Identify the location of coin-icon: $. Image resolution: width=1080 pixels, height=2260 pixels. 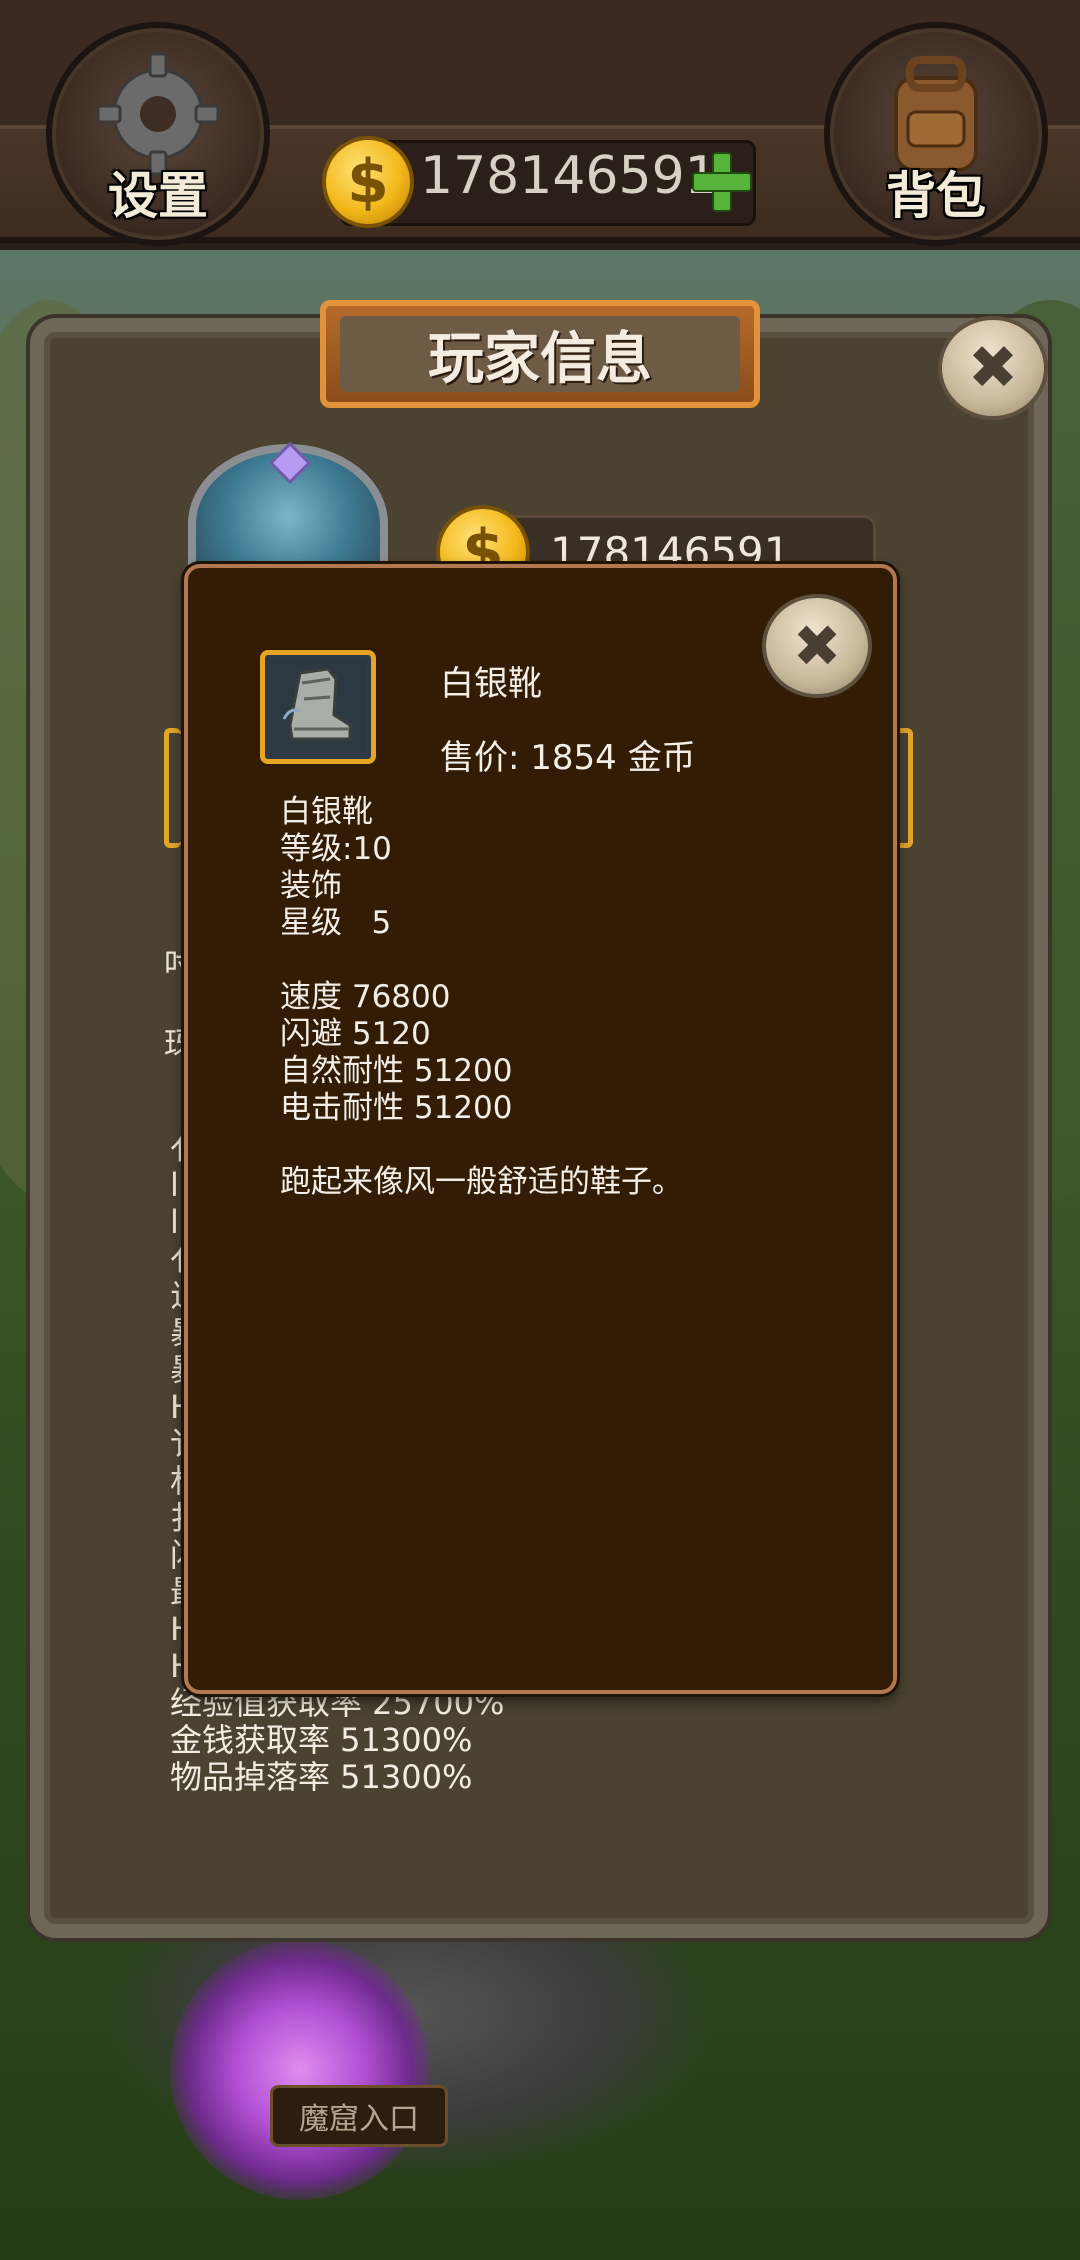
(368, 182).